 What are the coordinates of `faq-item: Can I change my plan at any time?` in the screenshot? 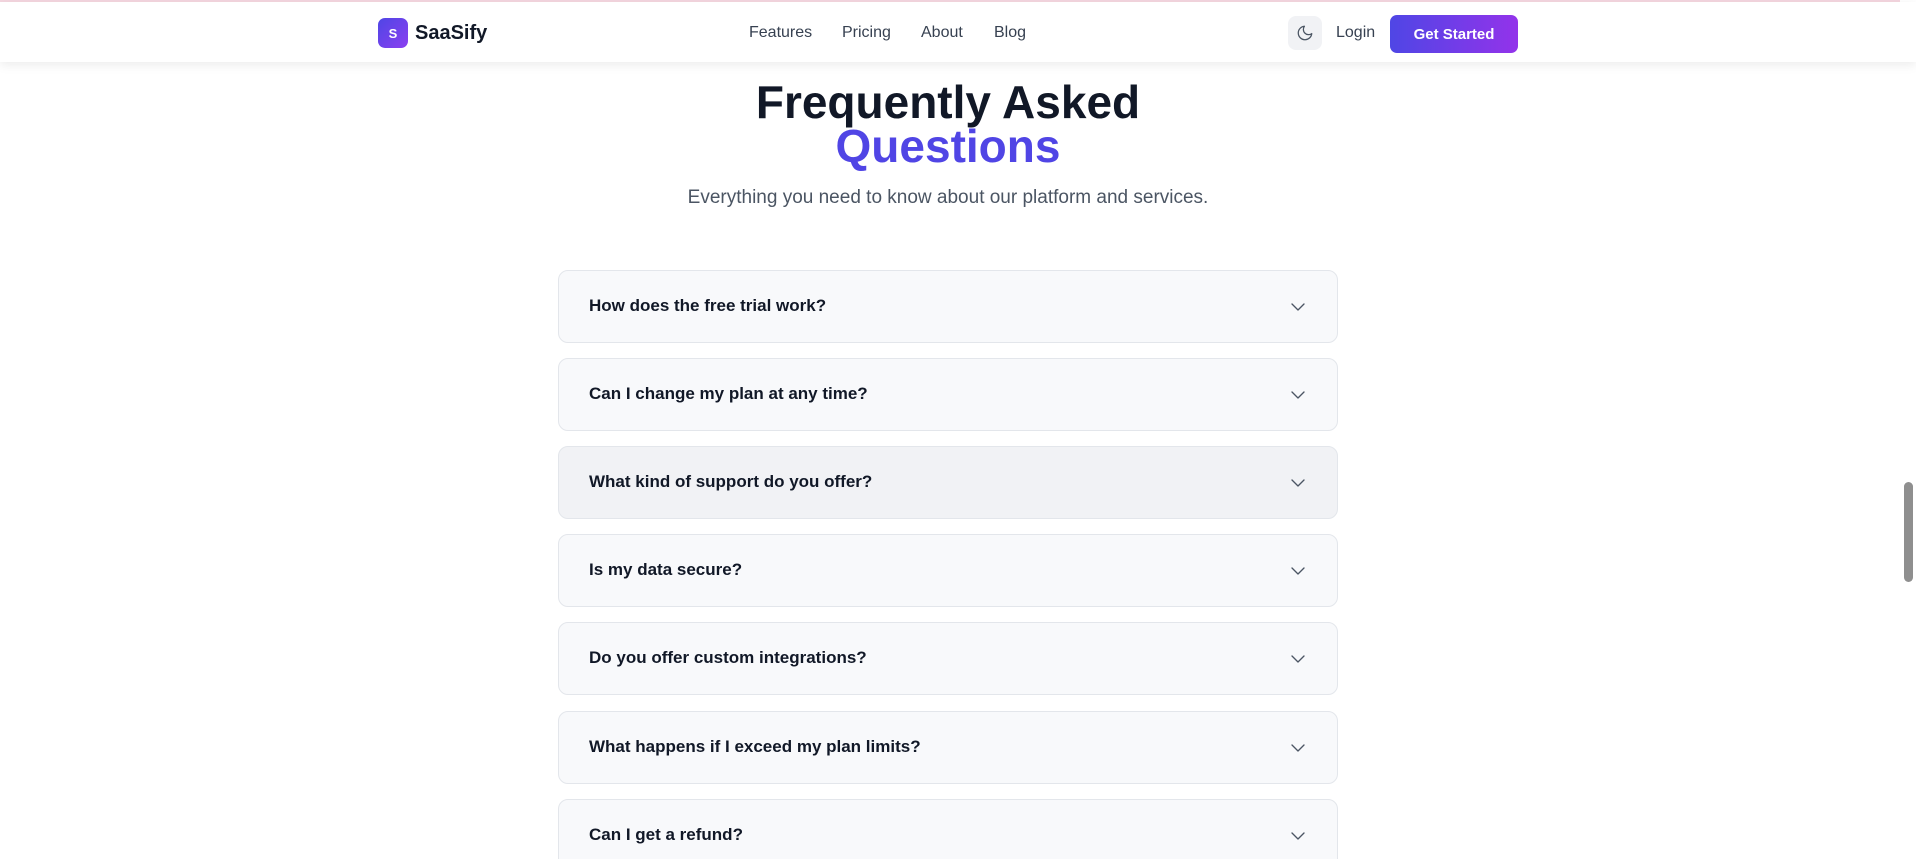 It's located at (948, 394).